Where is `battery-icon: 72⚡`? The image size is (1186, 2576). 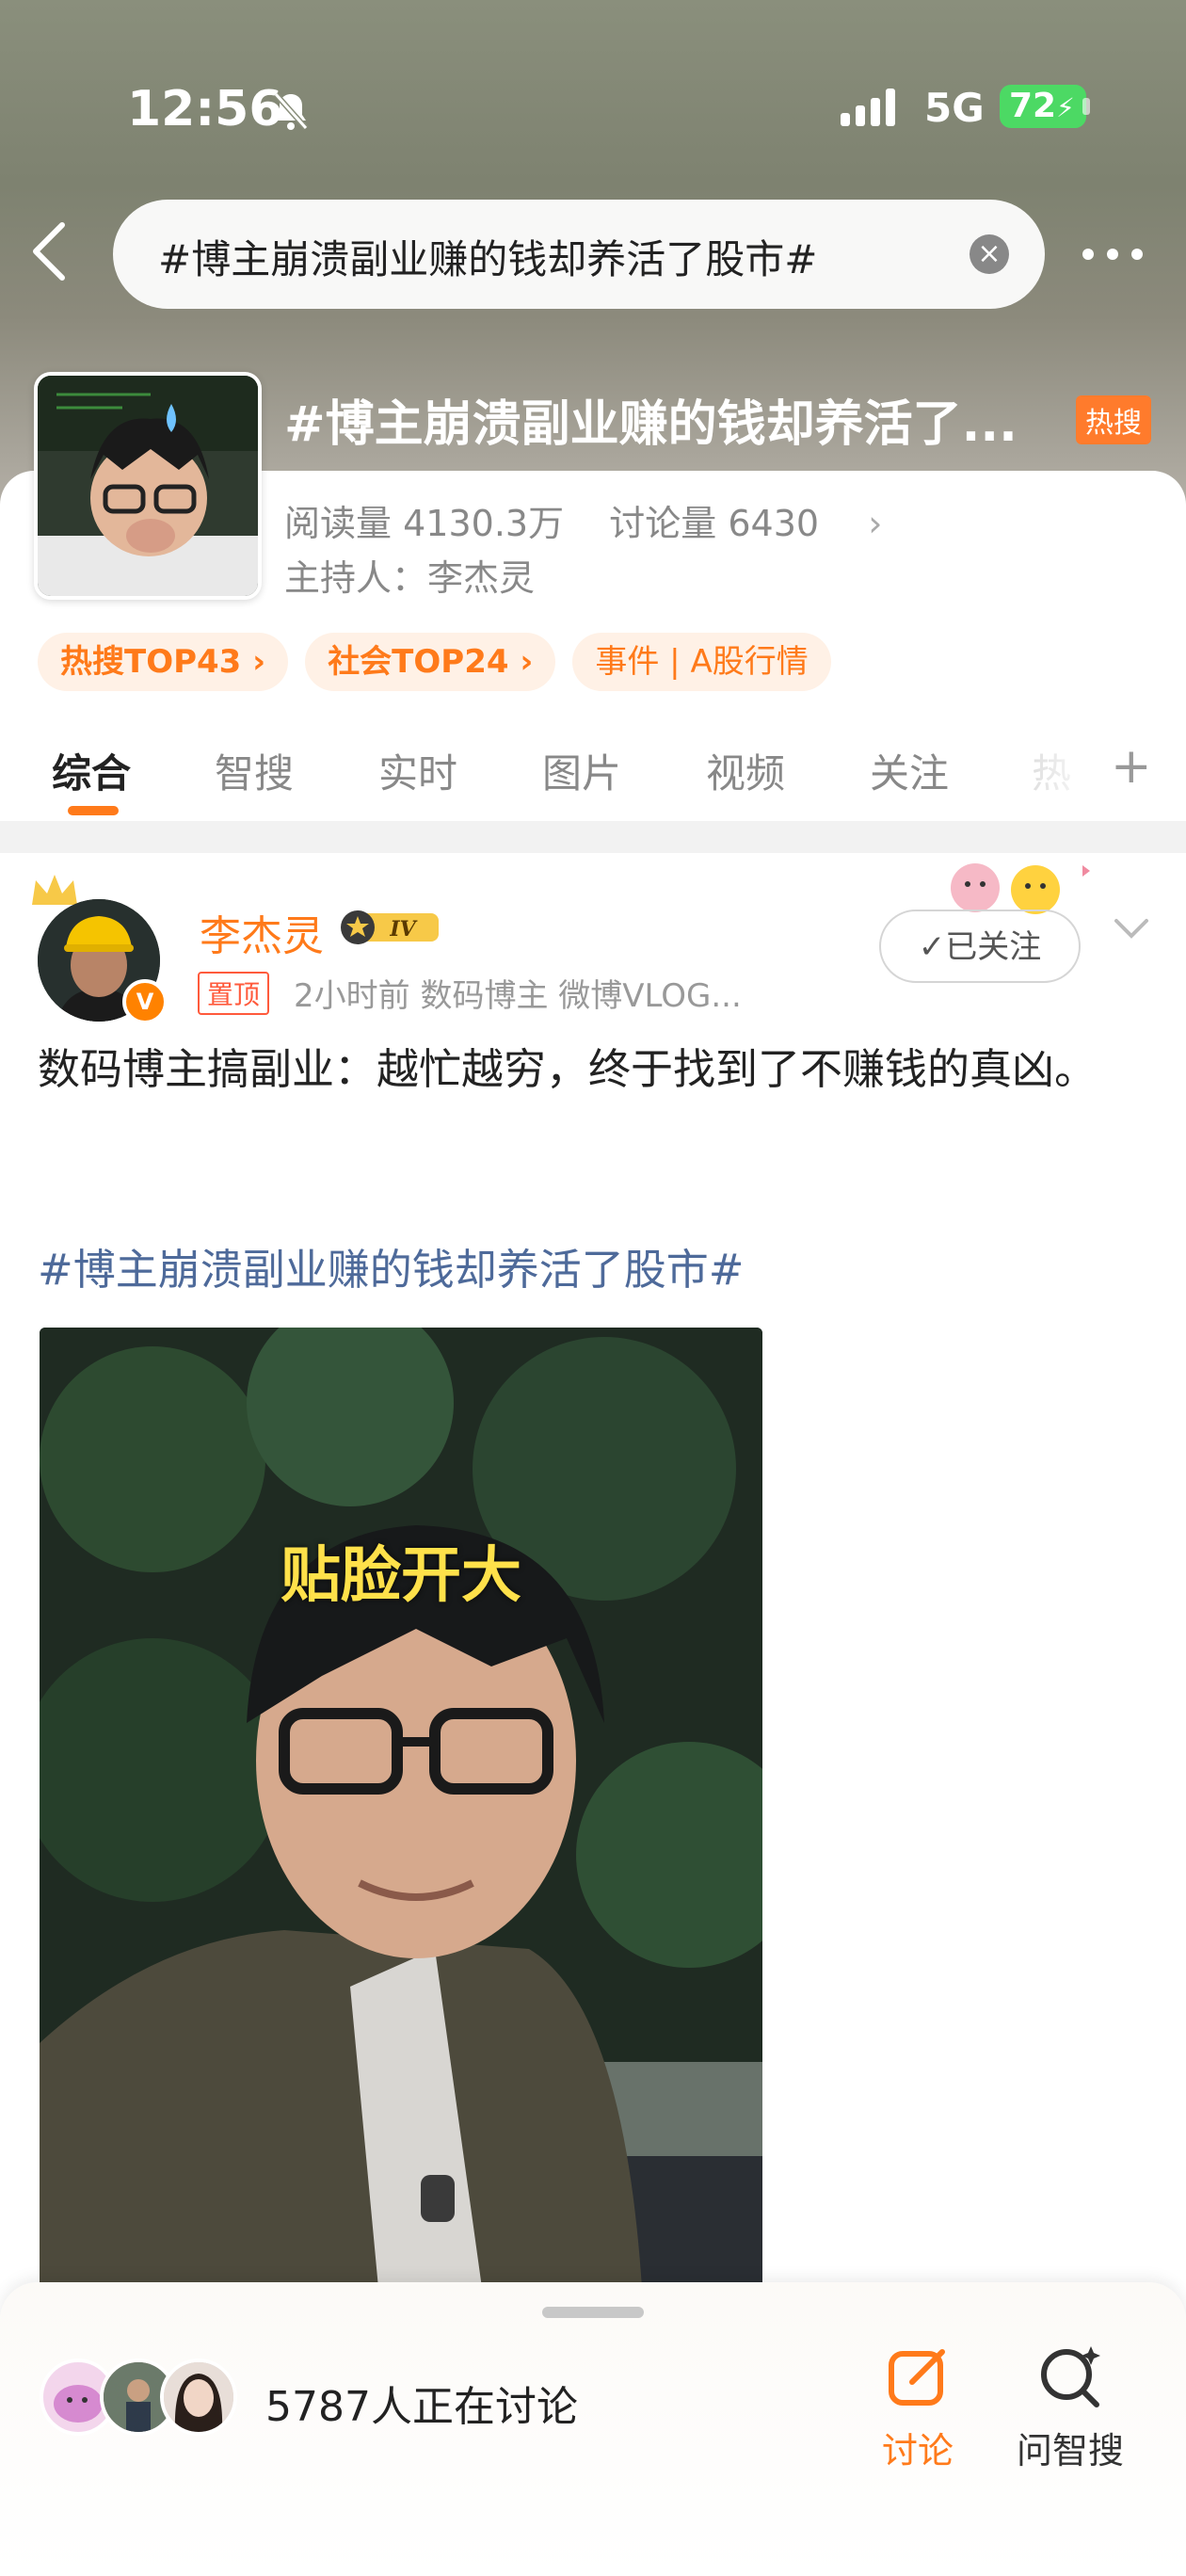 battery-icon: 72⚡ is located at coordinates (1043, 106).